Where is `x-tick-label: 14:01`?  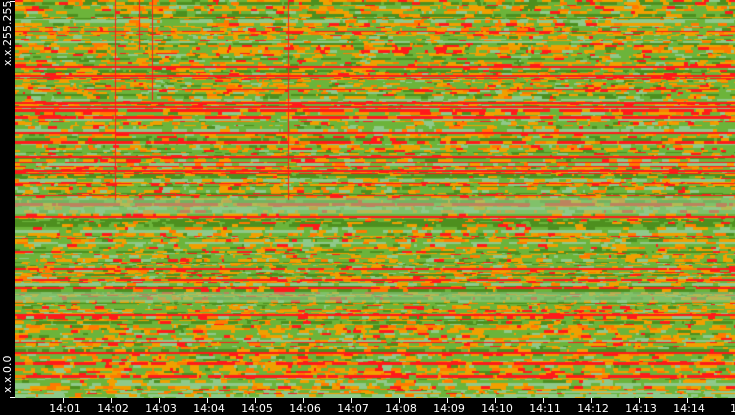 x-tick-label: 14:01 is located at coordinates (65, 408).